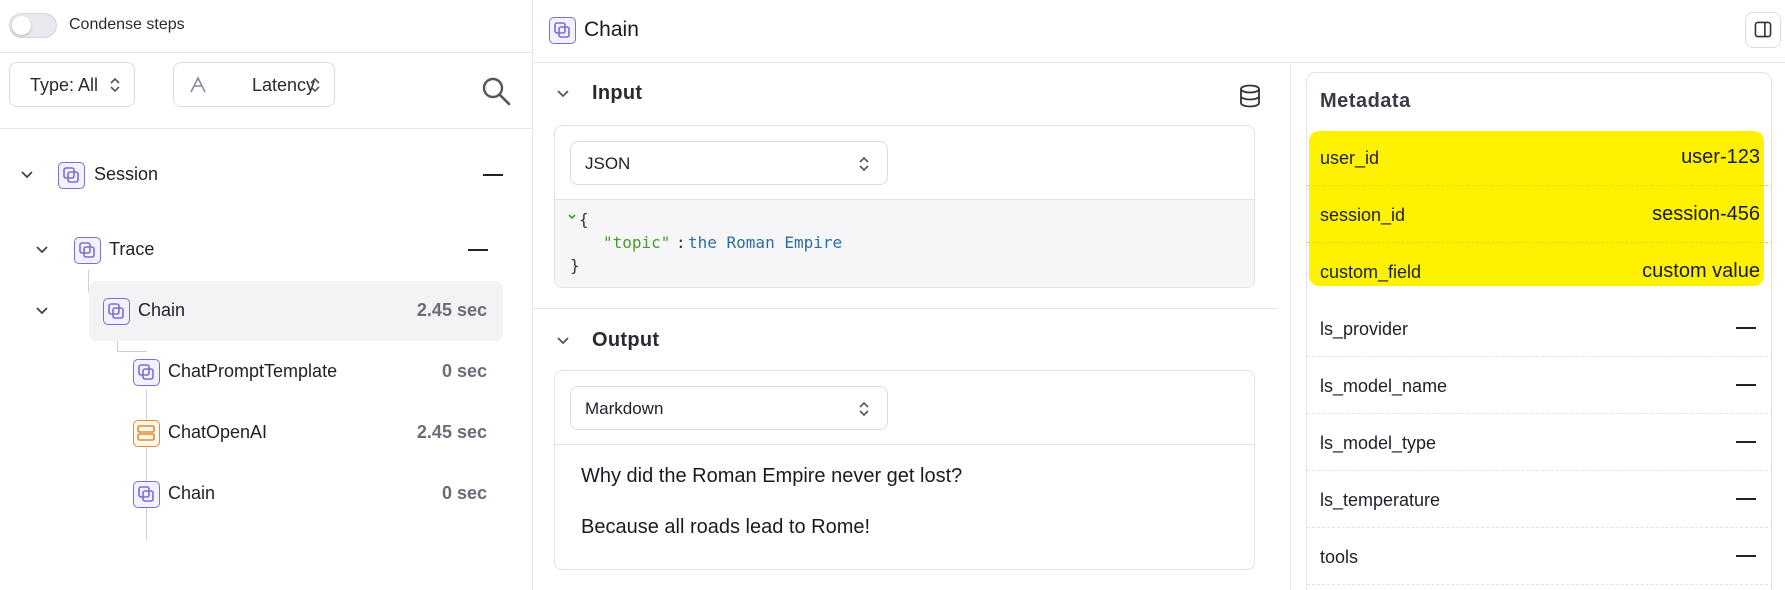 The image size is (1785, 590). I want to click on json-key: "topic", so click(637, 242).